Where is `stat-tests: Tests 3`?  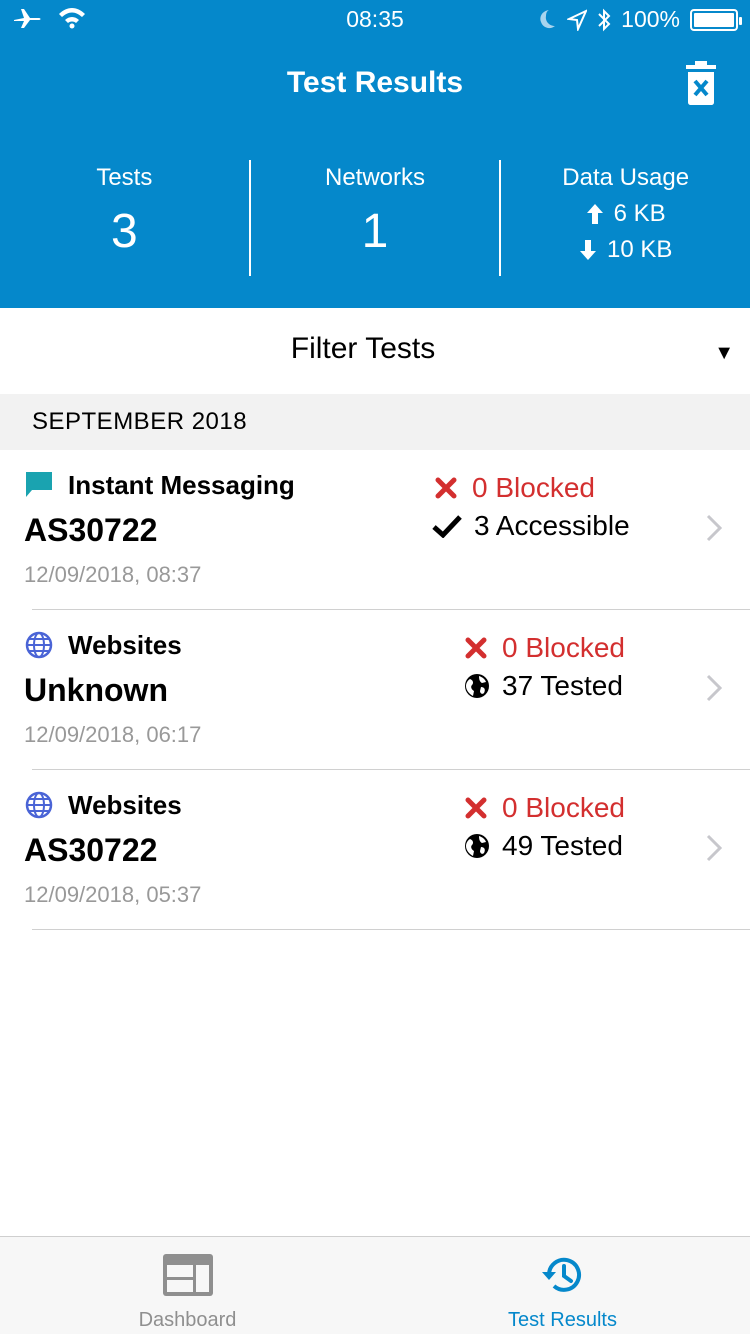
stat-tests: Tests 3 is located at coordinates (124, 218).